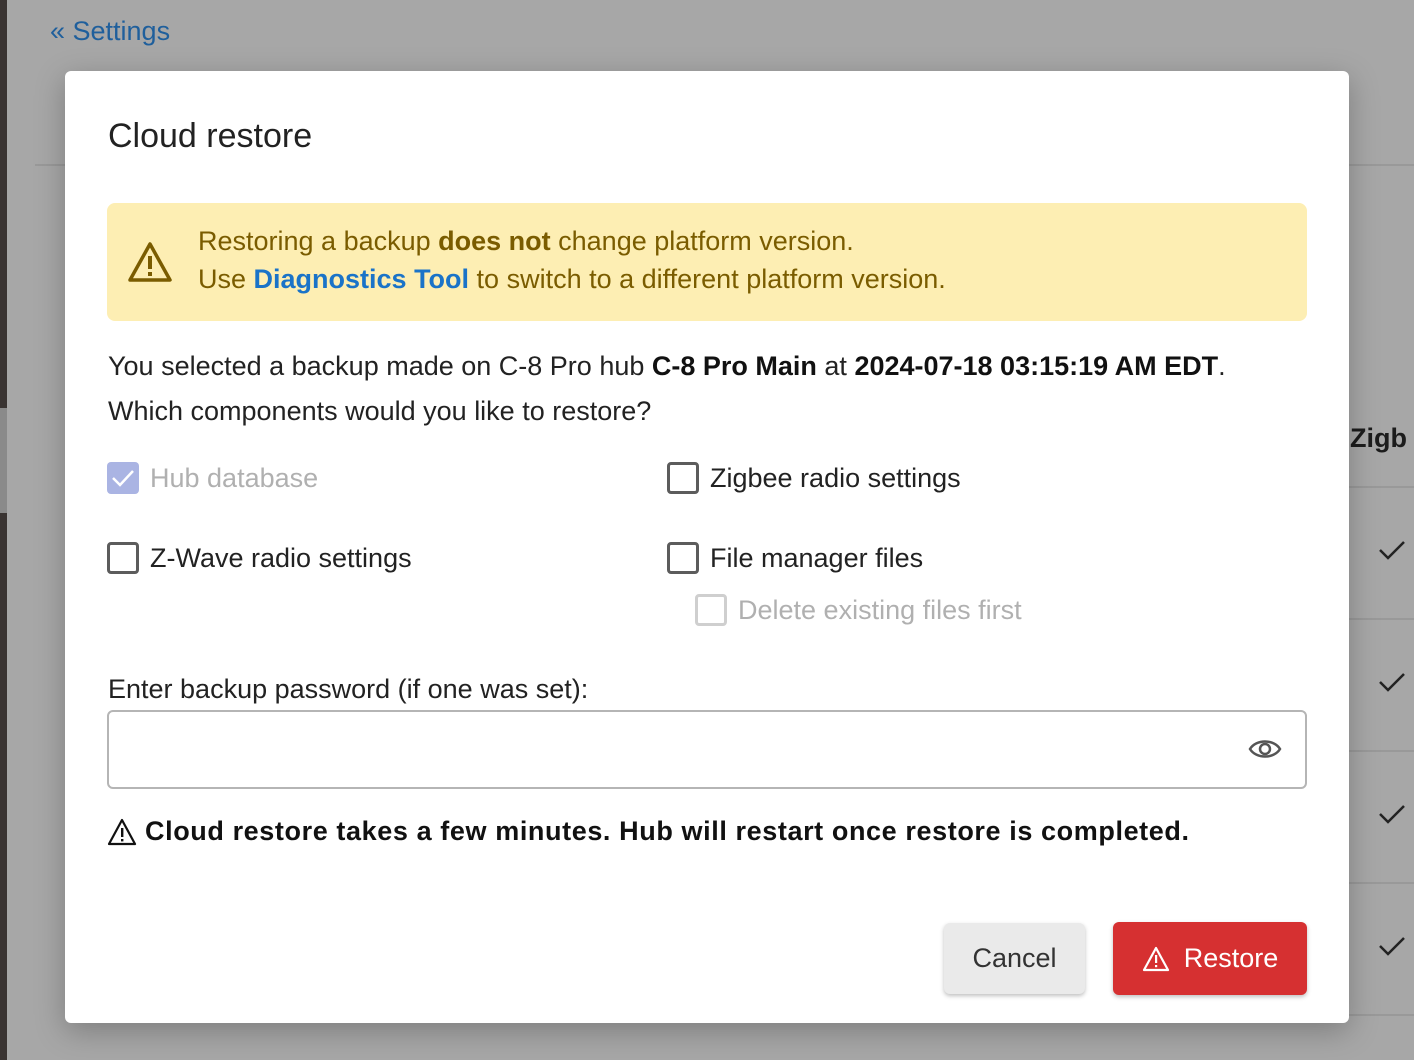 The image size is (1414, 1060). I want to click on zwave-label: Z-Wave radio settings, so click(281, 558).